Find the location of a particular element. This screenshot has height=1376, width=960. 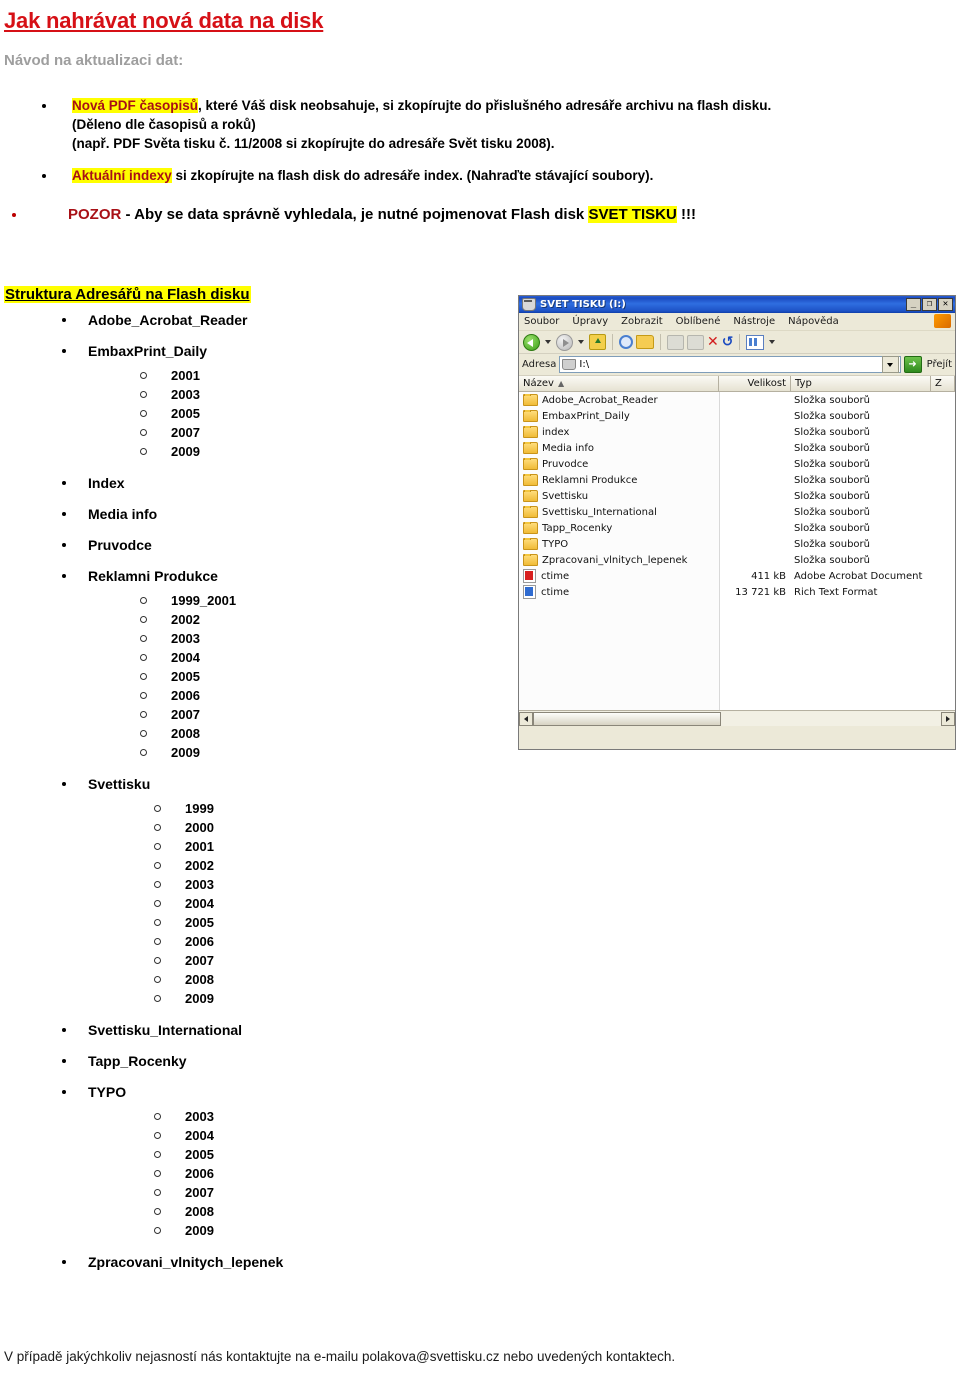

structure-item-level1: Reklamni Produkce is located at coordinates (140, 576).